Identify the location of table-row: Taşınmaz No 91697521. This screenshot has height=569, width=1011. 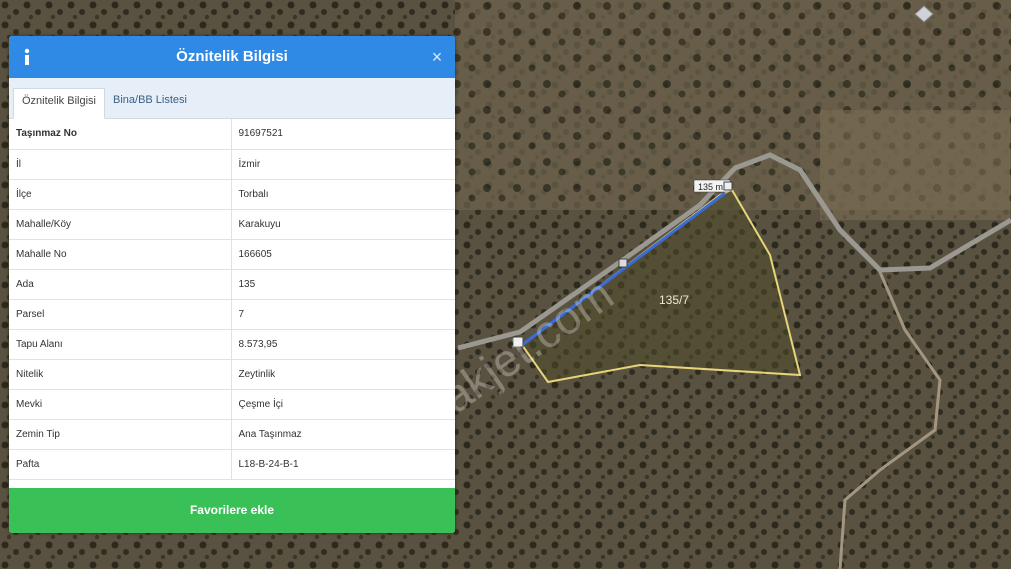
(232, 134).